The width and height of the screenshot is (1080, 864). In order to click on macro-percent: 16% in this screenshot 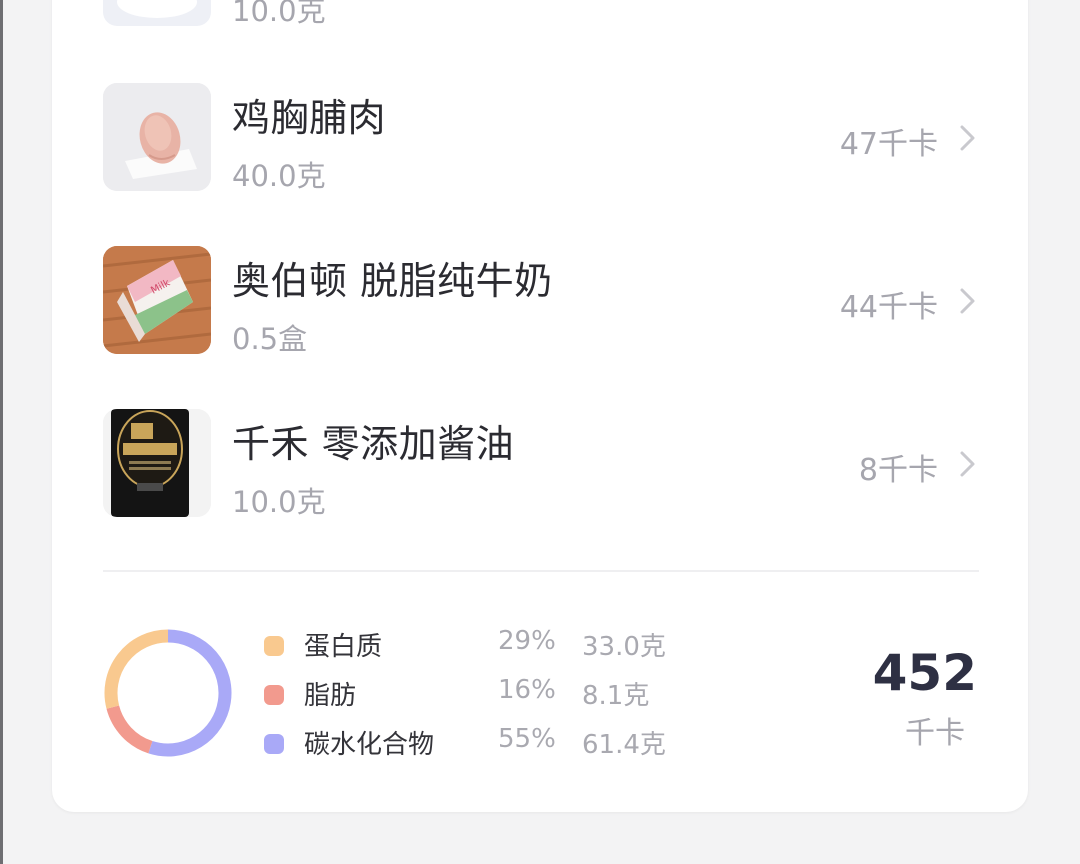, I will do `click(527, 690)`.